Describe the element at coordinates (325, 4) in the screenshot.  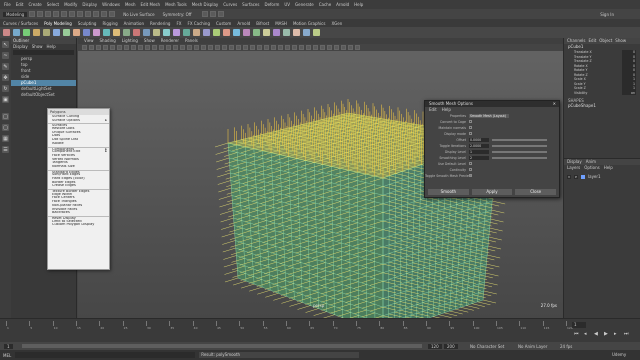
I see `menu-cache: Cache` at that location.